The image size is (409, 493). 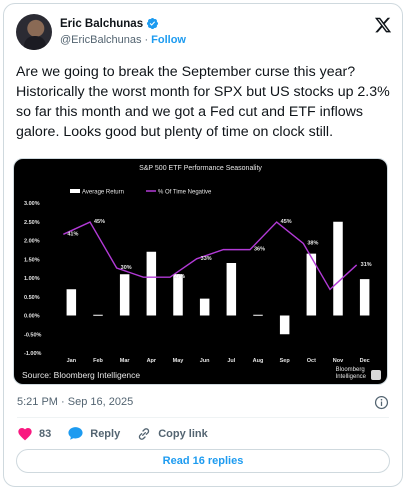 I want to click on copy-link-button: Copy link, so click(x=172, y=434).